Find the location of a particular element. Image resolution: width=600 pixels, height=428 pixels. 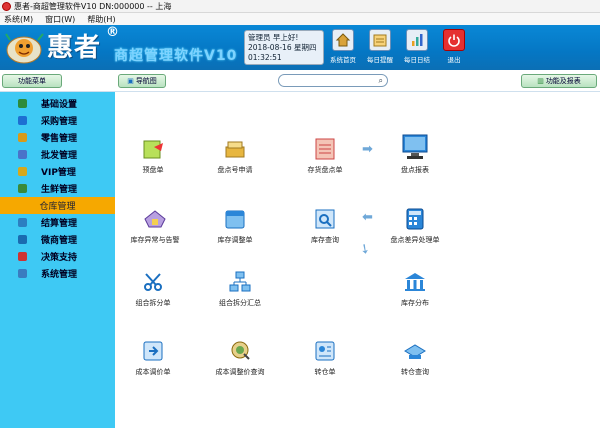

fresh-icon is located at coordinates (22, 188).